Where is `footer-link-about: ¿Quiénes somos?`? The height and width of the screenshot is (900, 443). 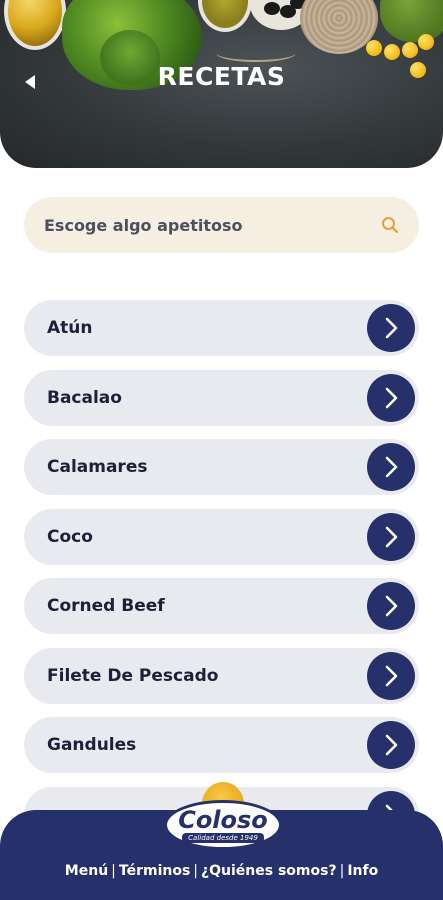
footer-link-about: ¿Quiénes somos? is located at coordinates (269, 871).